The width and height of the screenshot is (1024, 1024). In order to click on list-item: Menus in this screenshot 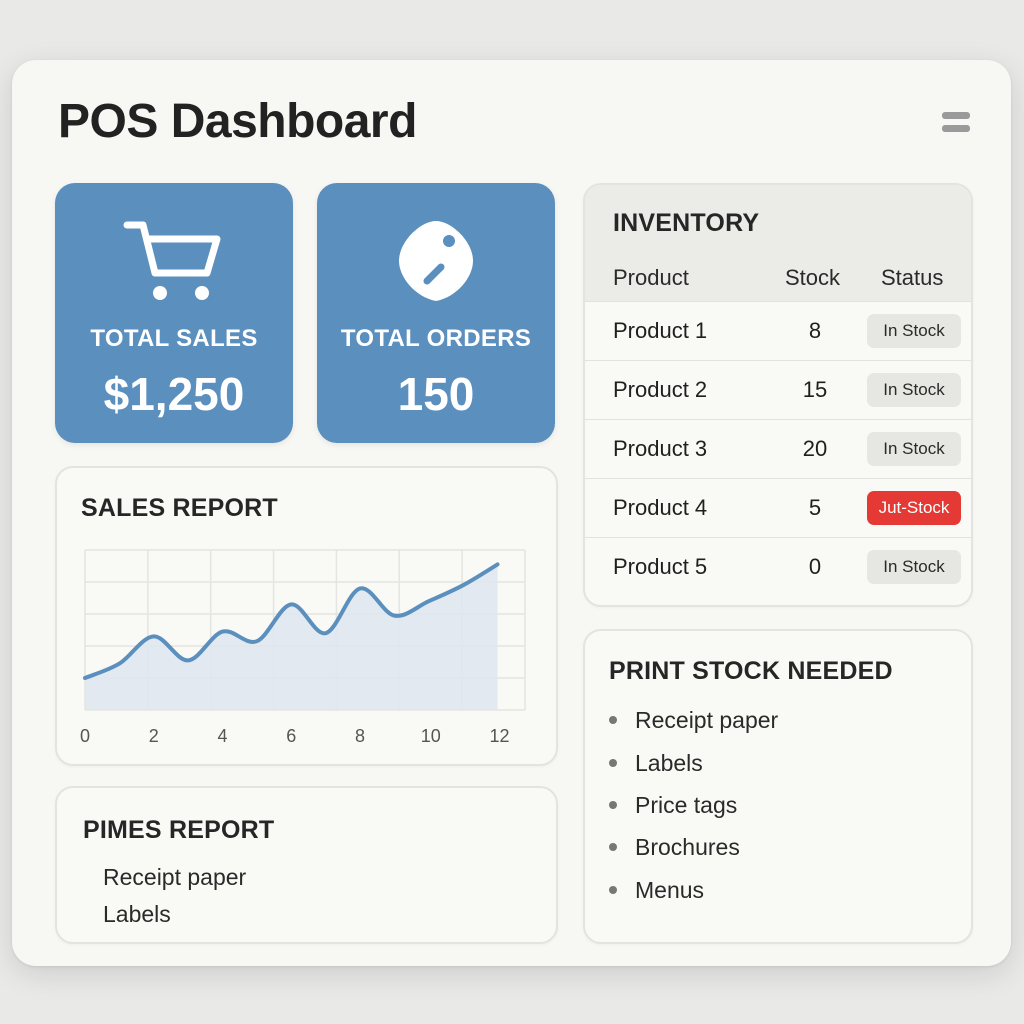, I will do `click(656, 890)`.